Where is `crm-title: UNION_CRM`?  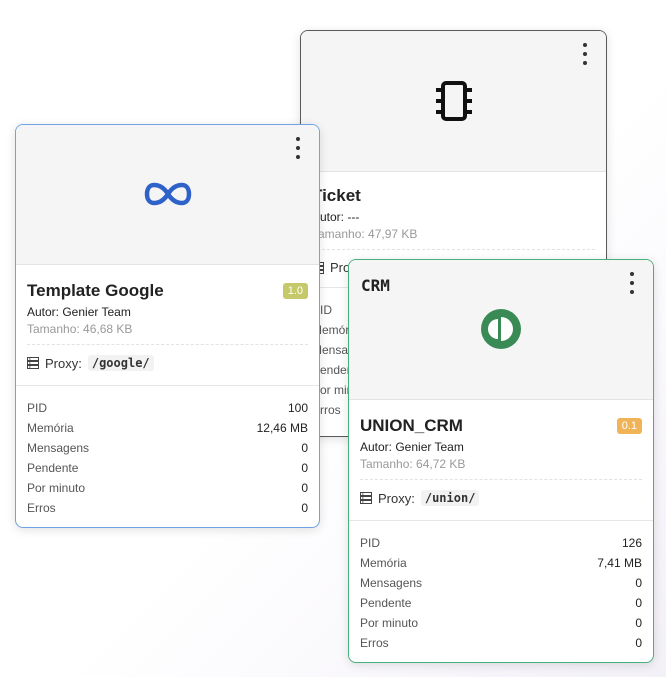
crm-title: UNION_CRM is located at coordinates (411, 425).